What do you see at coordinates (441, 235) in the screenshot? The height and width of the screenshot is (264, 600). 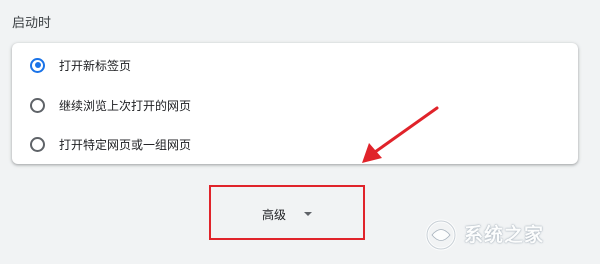 I see `watermark-logo-icon` at bounding box center [441, 235].